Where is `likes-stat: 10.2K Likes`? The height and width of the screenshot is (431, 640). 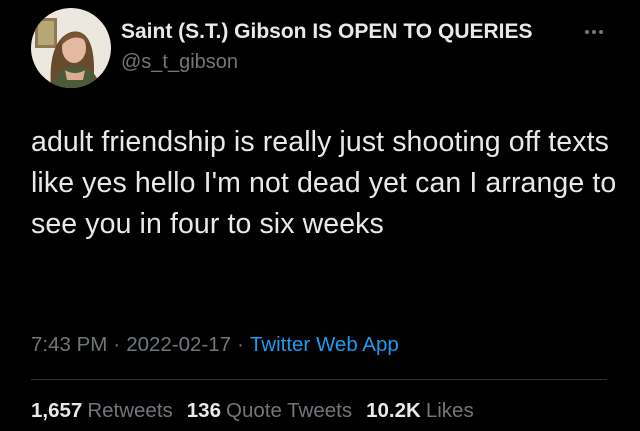 likes-stat: 10.2K Likes is located at coordinates (420, 411).